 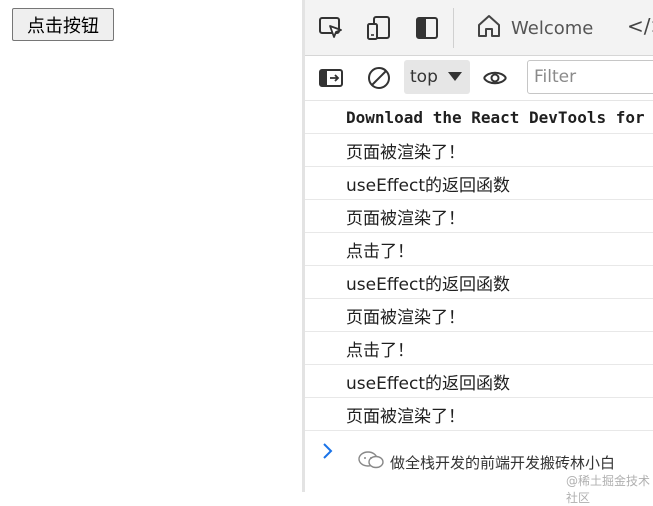 What do you see at coordinates (590, 77) in the screenshot?
I see `filter-input` at bounding box center [590, 77].